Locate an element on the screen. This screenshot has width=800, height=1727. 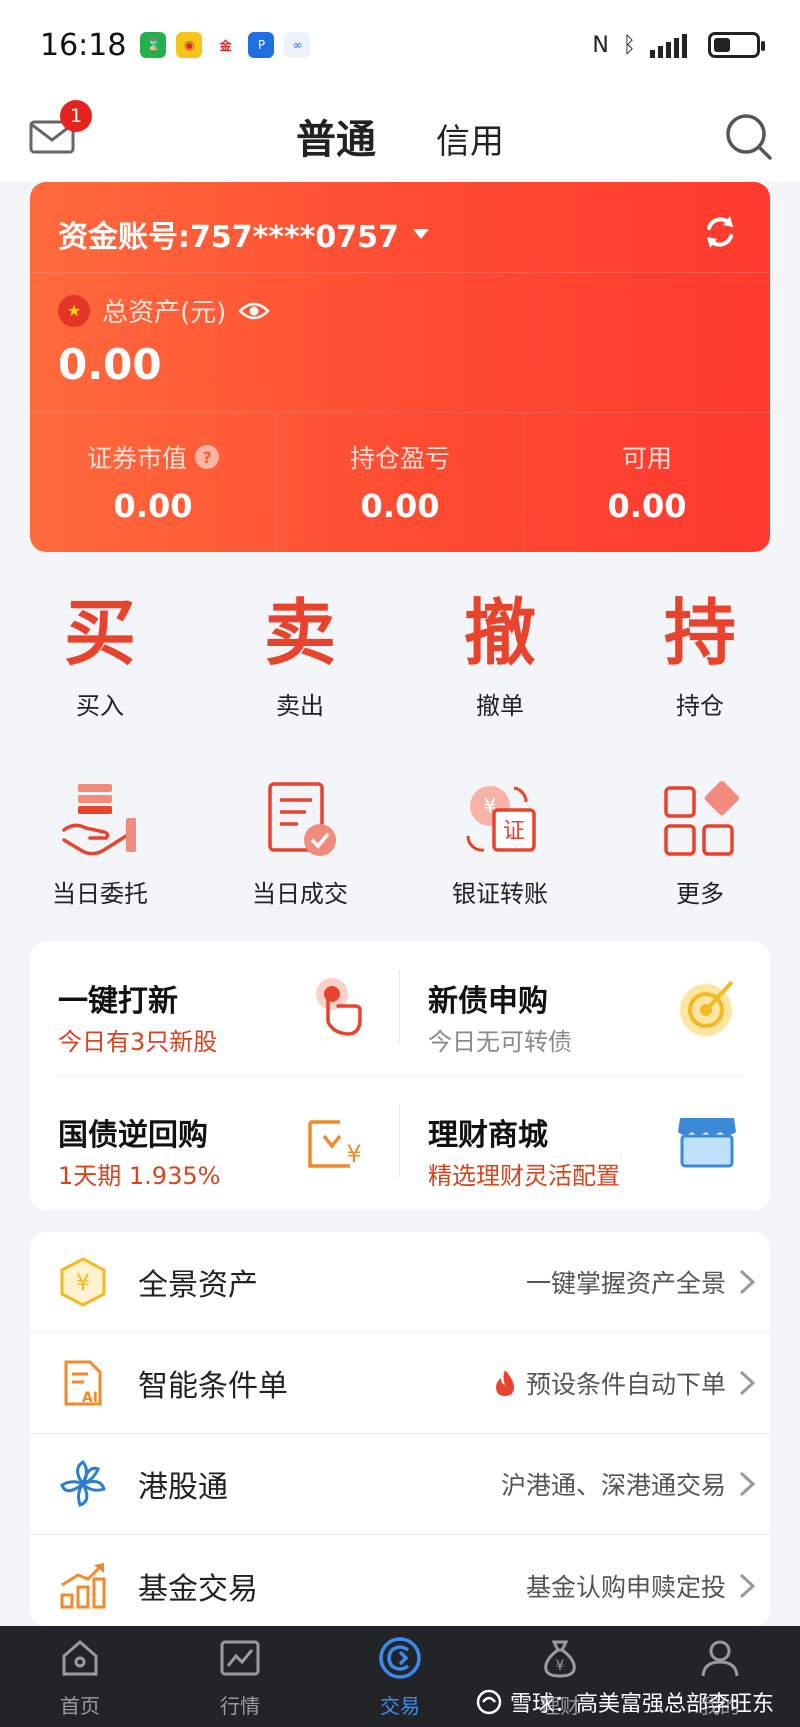
status-app-icons: ⌛ ◉ 金 P ∞ is located at coordinates (225, 45).